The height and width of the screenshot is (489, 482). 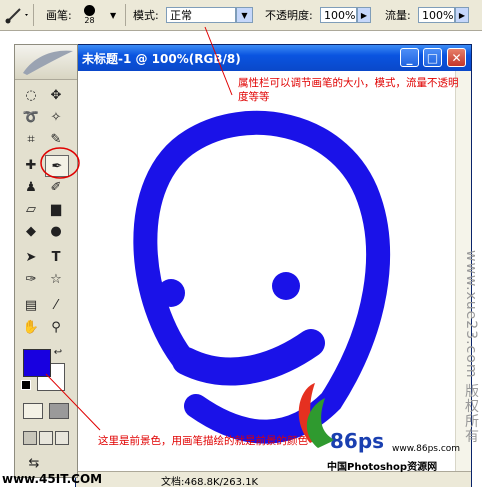 What do you see at coordinates (52, 479) in the screenshot?
I see `bottom-left-watermark: www.45IT.COM` at bounding box center [52, 479].